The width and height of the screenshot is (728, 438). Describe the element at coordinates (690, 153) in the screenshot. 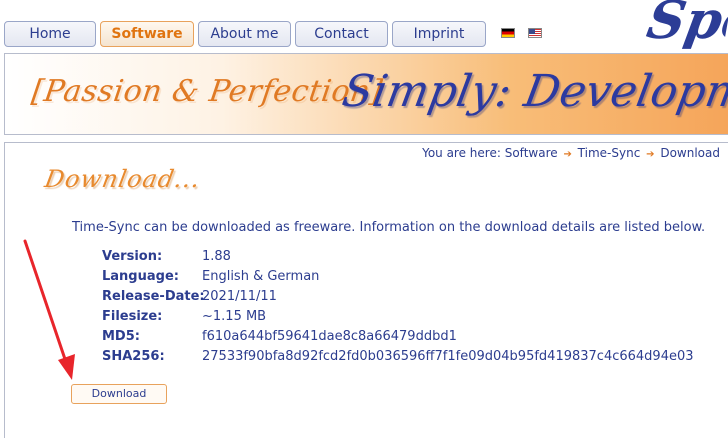

I see `breadcrumb-item-download: Download` at that location.